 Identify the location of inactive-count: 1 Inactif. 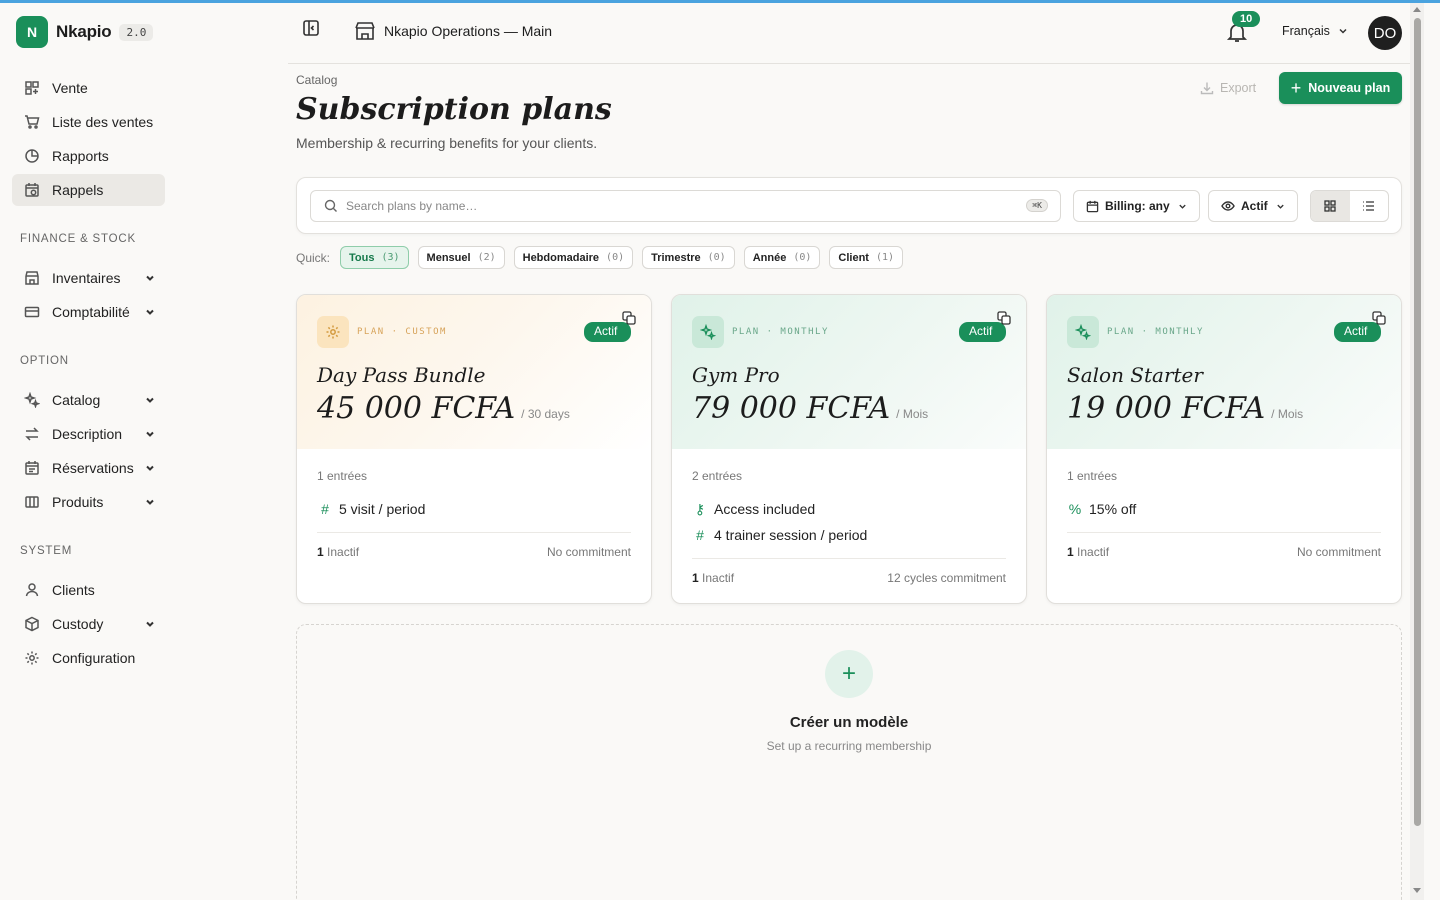
(713, 578).